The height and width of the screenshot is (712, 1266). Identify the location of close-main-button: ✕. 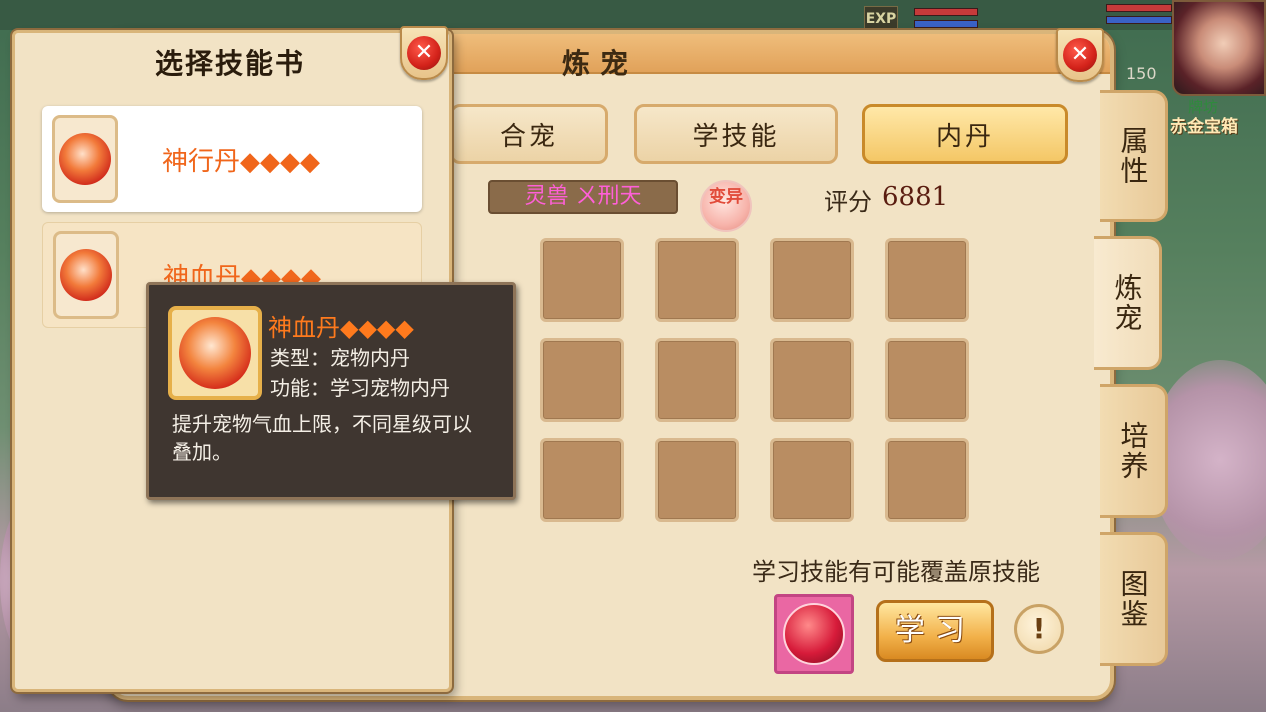
(1080, 55).